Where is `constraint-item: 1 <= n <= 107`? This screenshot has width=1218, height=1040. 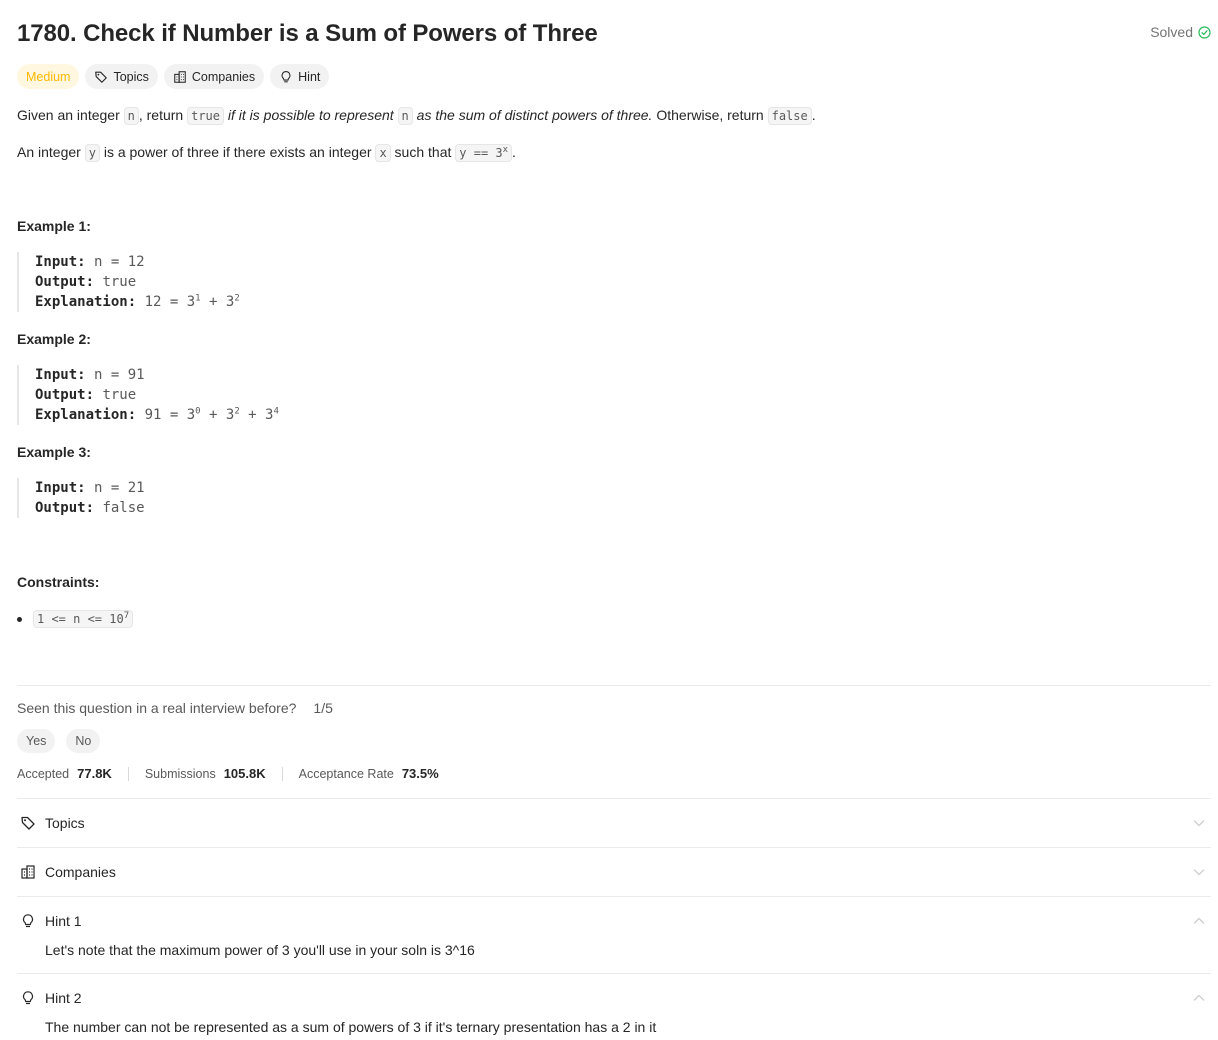 constraint-item: 1 <= n <= 107 is located at coordinates (75, 619).